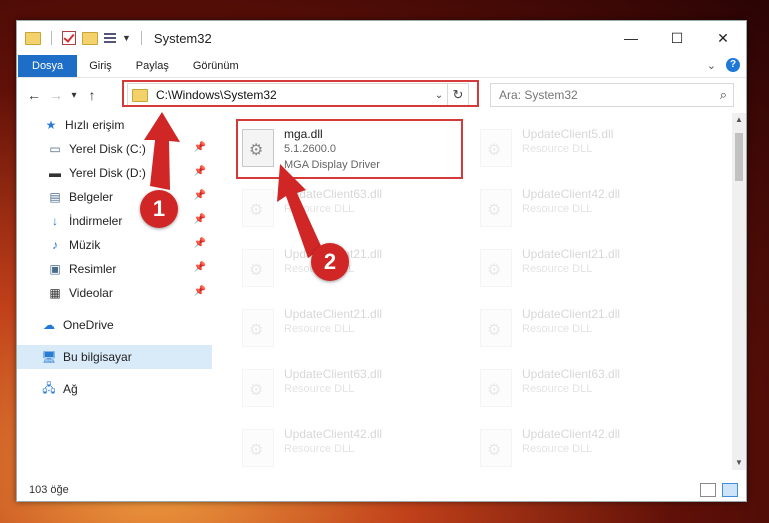  What do you see at coordinates (299, 211) in the screenshot?
I see `arrow-to-mga-file` at bounding box center [299, 211].